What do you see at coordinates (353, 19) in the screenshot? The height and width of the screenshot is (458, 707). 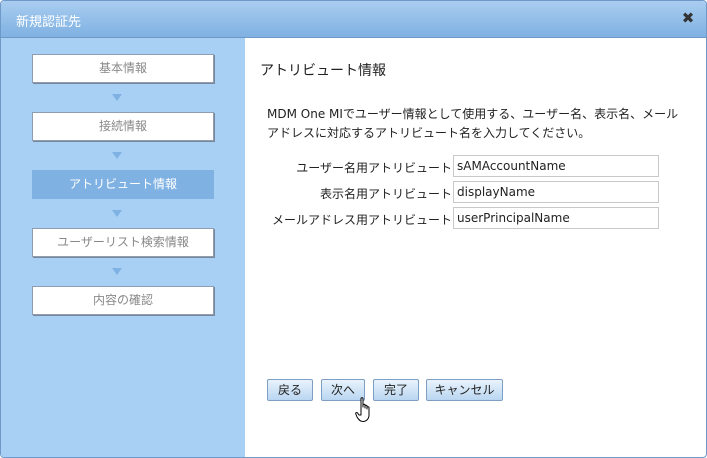 I see `titlebar: 新規認証先 ✖` at bounding box center [353, 19].